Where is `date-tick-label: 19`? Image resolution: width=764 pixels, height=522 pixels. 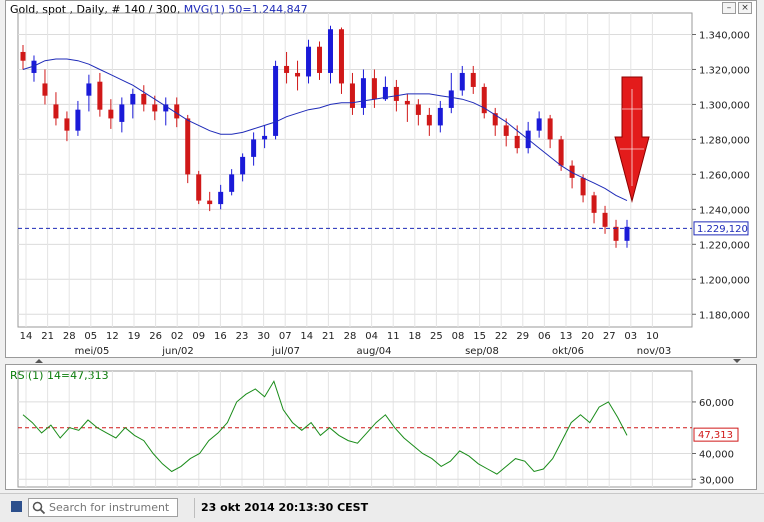
date-tick-label: 19 is located at coordinates (134, 336).